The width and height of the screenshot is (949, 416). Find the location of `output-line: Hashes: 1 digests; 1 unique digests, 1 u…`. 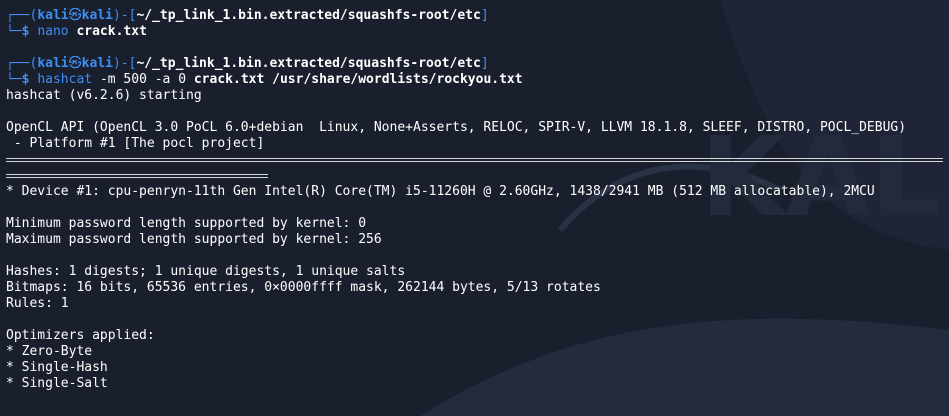

output-line: Hashes: 1 digests; 1 unique digests, 1 u… is located at coordinates (206, 271).